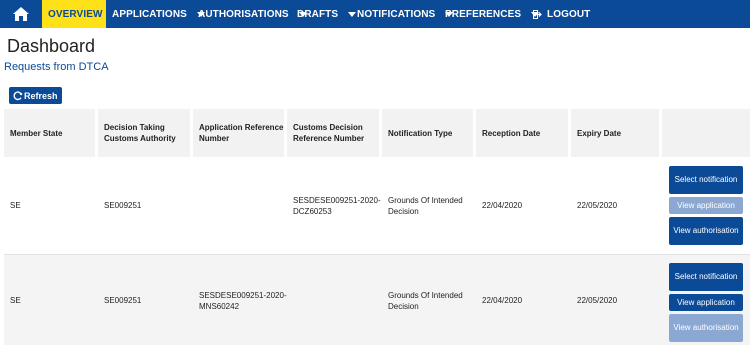 This screenshot has height=345, width=750. I want to click on nav-overview: OVERVIEW, so click(81, 14).